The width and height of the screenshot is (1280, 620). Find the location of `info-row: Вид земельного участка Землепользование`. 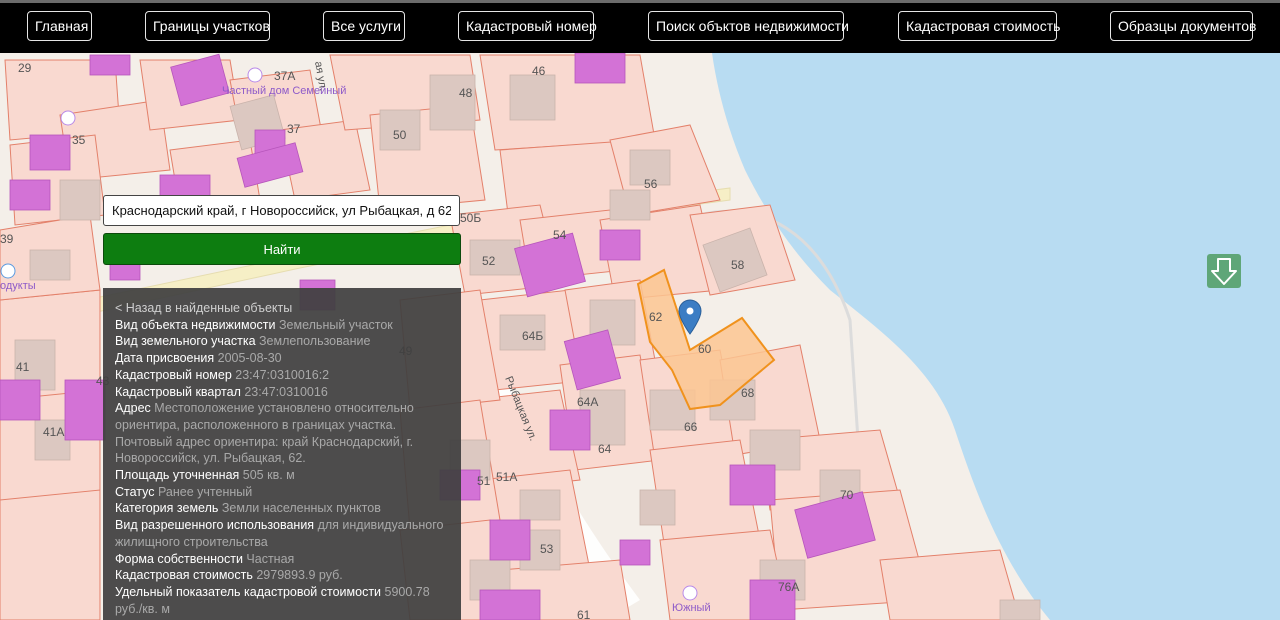

info-row: Вид земельного участка Землепользование is located at coordinates (282, 341).